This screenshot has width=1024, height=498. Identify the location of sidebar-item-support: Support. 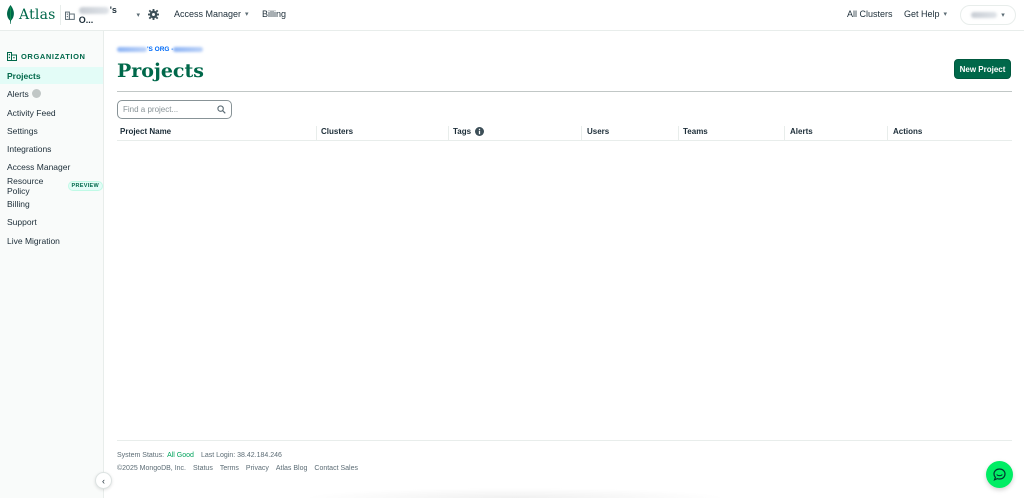
(51, 221).